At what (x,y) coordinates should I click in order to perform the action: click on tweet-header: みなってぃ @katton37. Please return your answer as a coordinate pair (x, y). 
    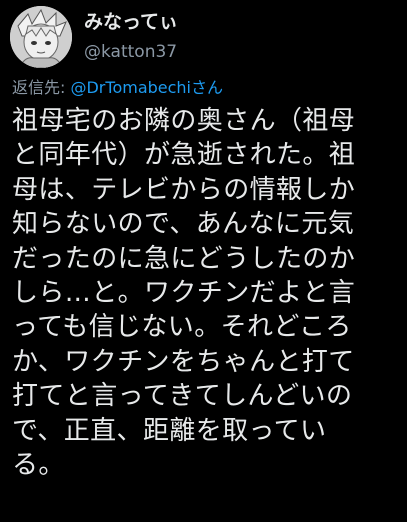
    Looking at the image, I should click on (94, 37).